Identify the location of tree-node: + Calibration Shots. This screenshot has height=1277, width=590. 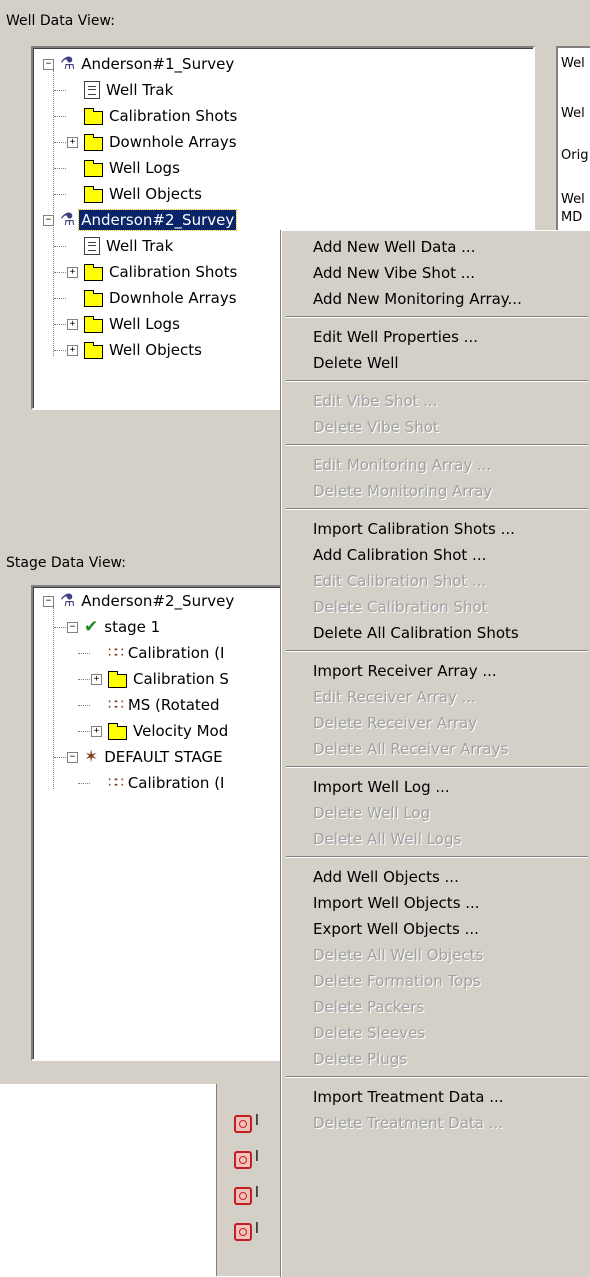
(153, 272).